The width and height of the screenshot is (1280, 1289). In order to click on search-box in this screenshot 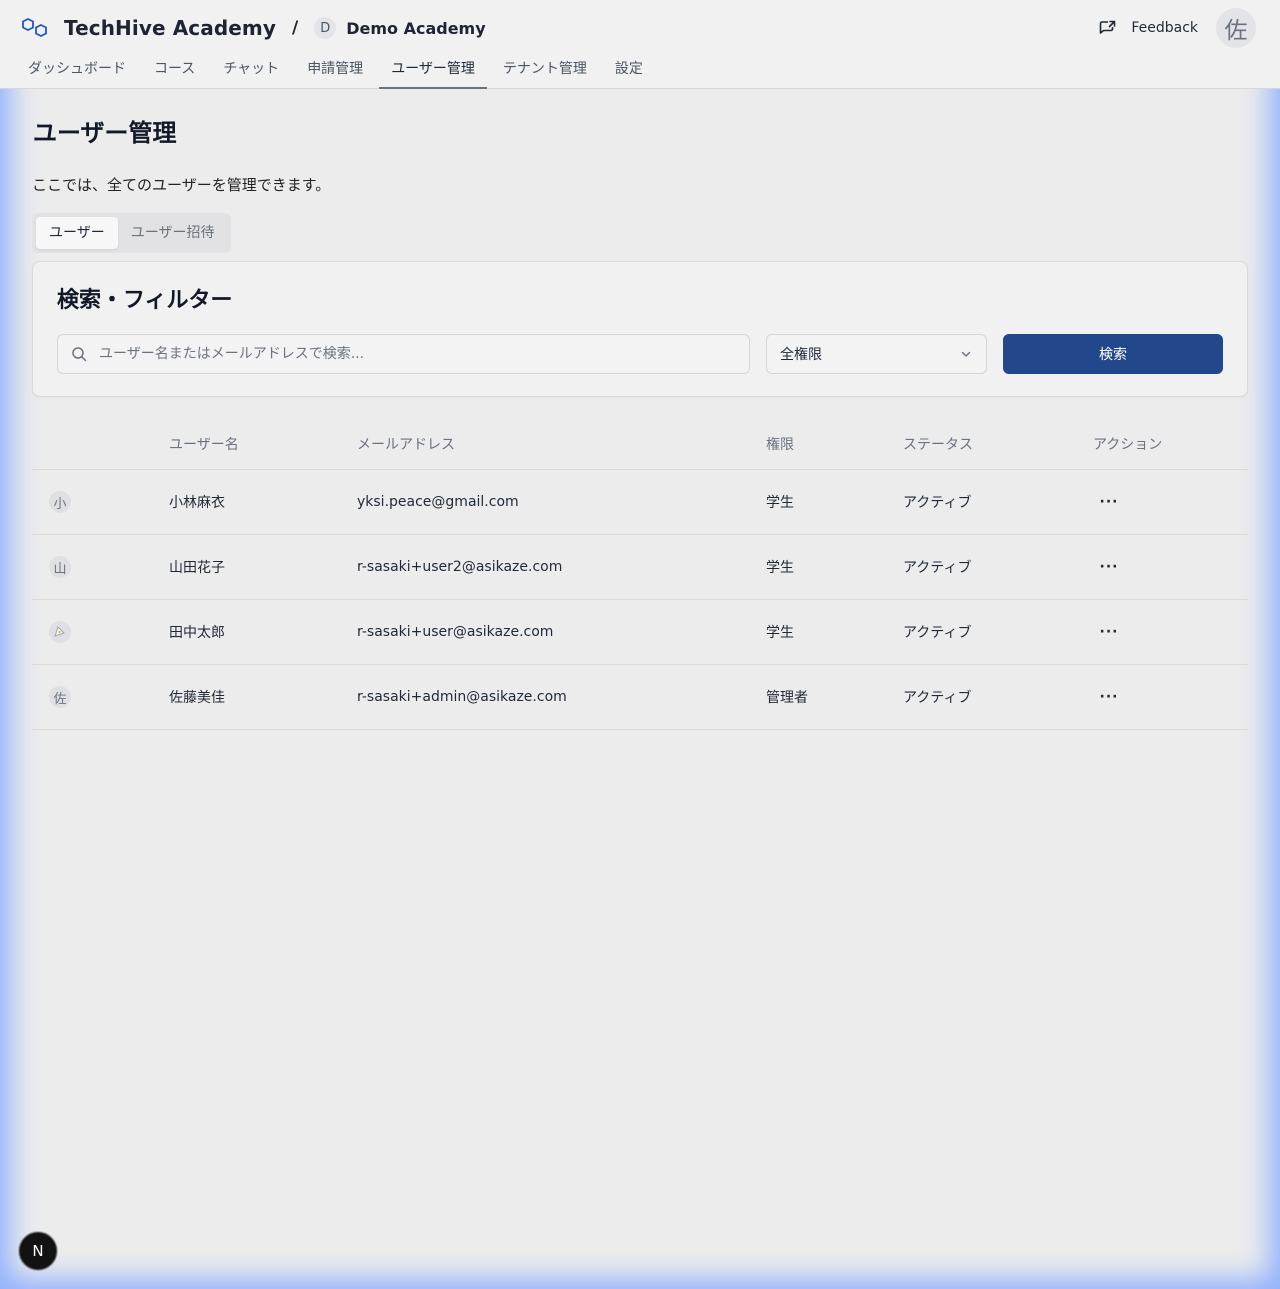, I will do `click(403, 354)`.